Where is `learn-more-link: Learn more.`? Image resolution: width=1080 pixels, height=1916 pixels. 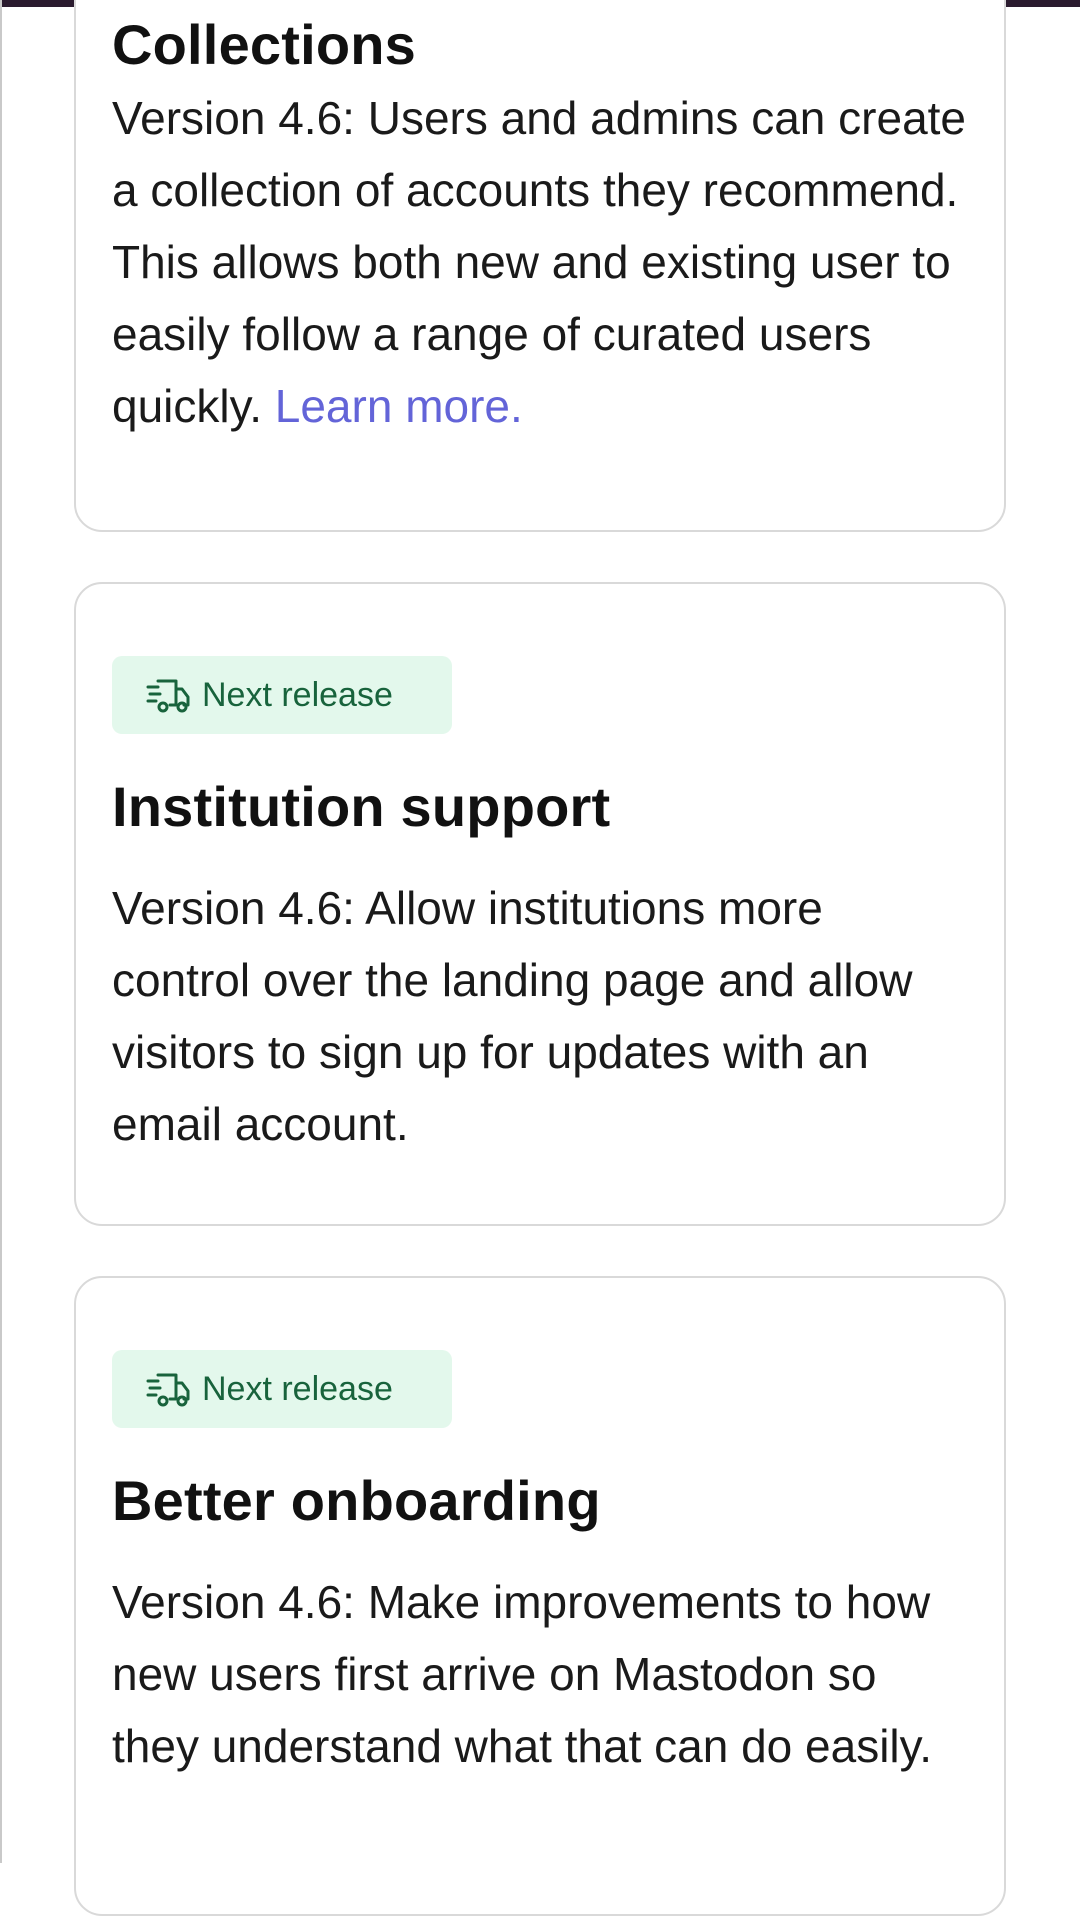
learn-more-link: Learn more. is located at coordinates (399, 406).